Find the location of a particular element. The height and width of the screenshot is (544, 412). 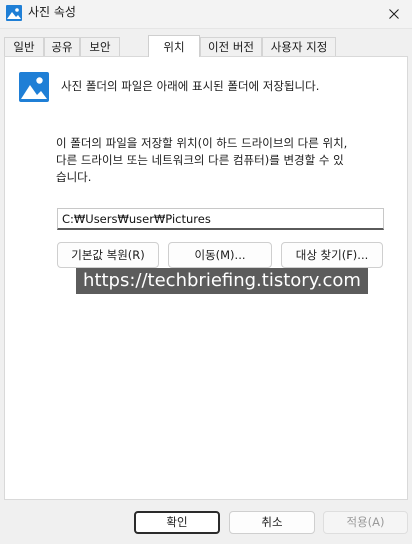

close-icon is located at coordinates (394, 14).